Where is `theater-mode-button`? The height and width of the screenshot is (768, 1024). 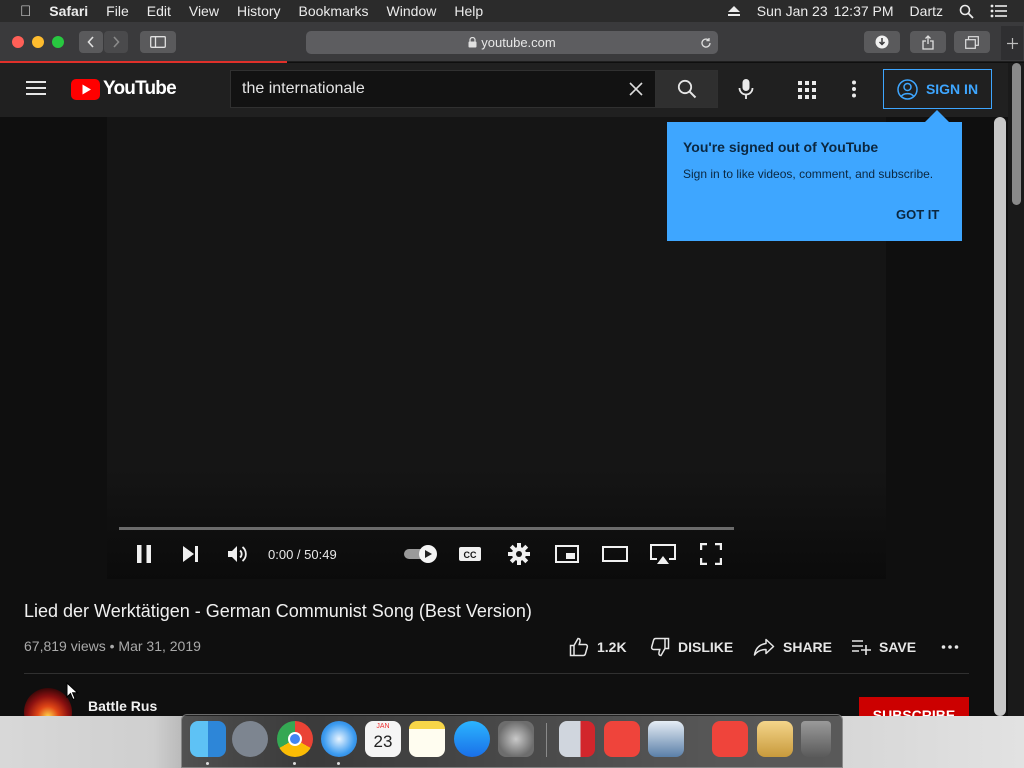
theater-mode-button is located at coordinates (615, 554).